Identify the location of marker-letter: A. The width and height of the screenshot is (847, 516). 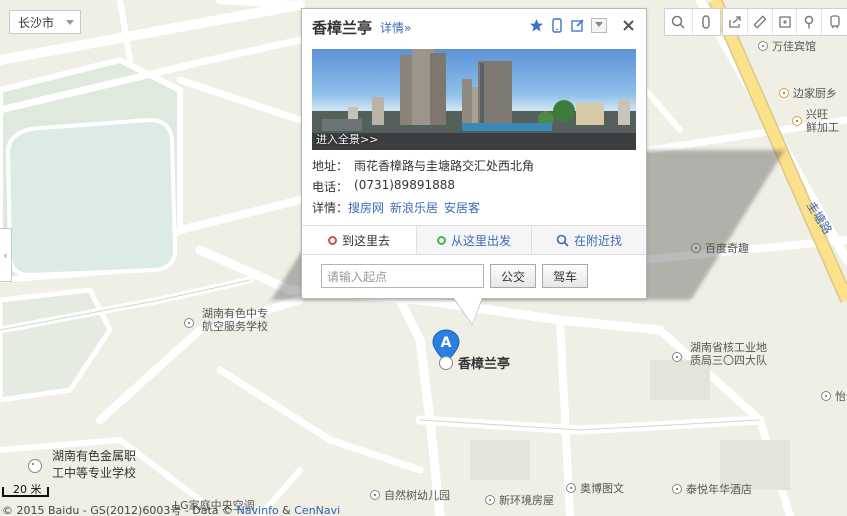
(446, 343).